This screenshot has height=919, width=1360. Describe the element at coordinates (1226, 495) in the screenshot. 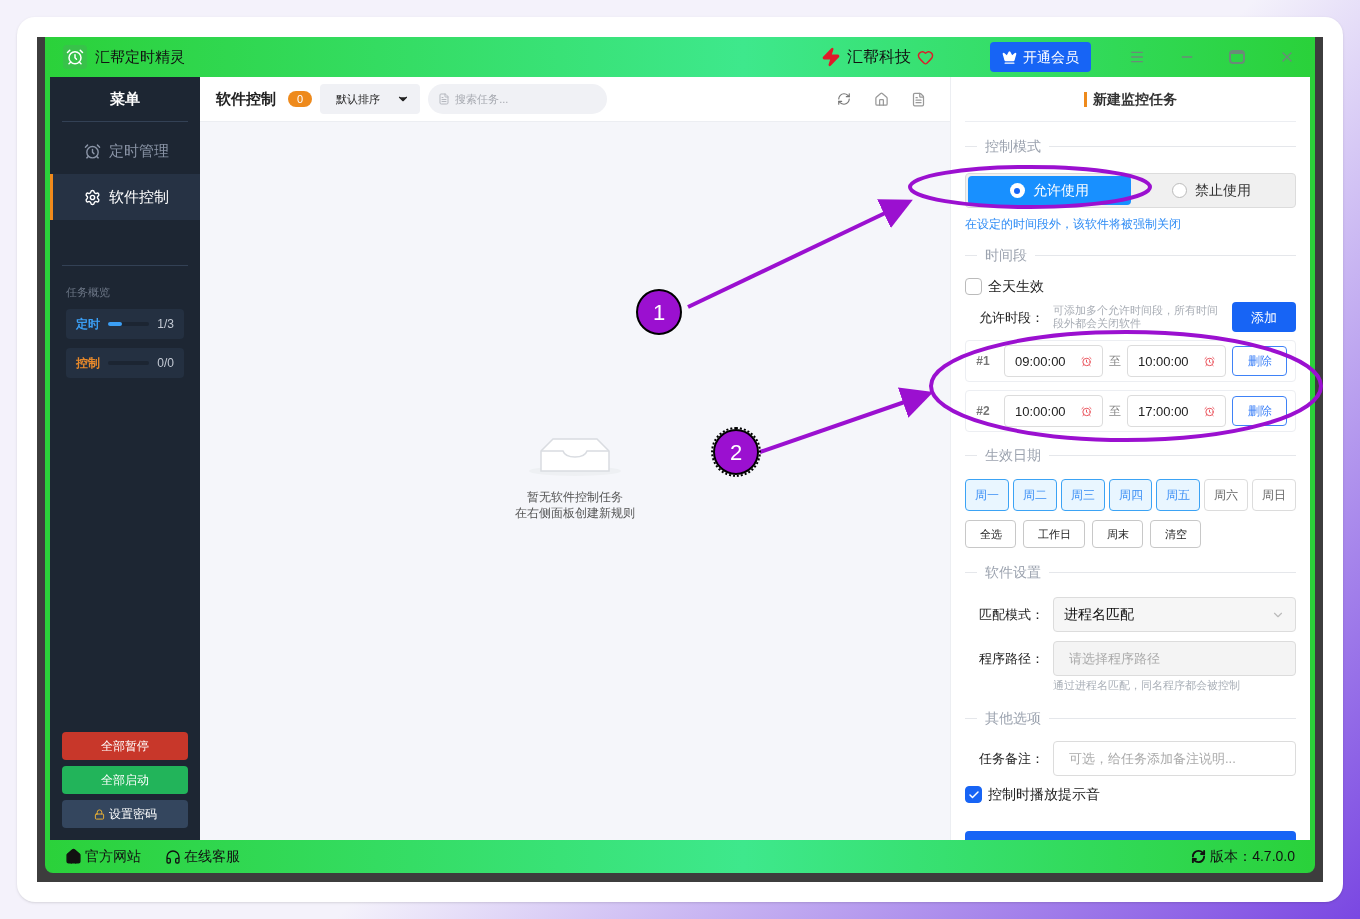

I see `weekday-toggle: 周六` at that location.